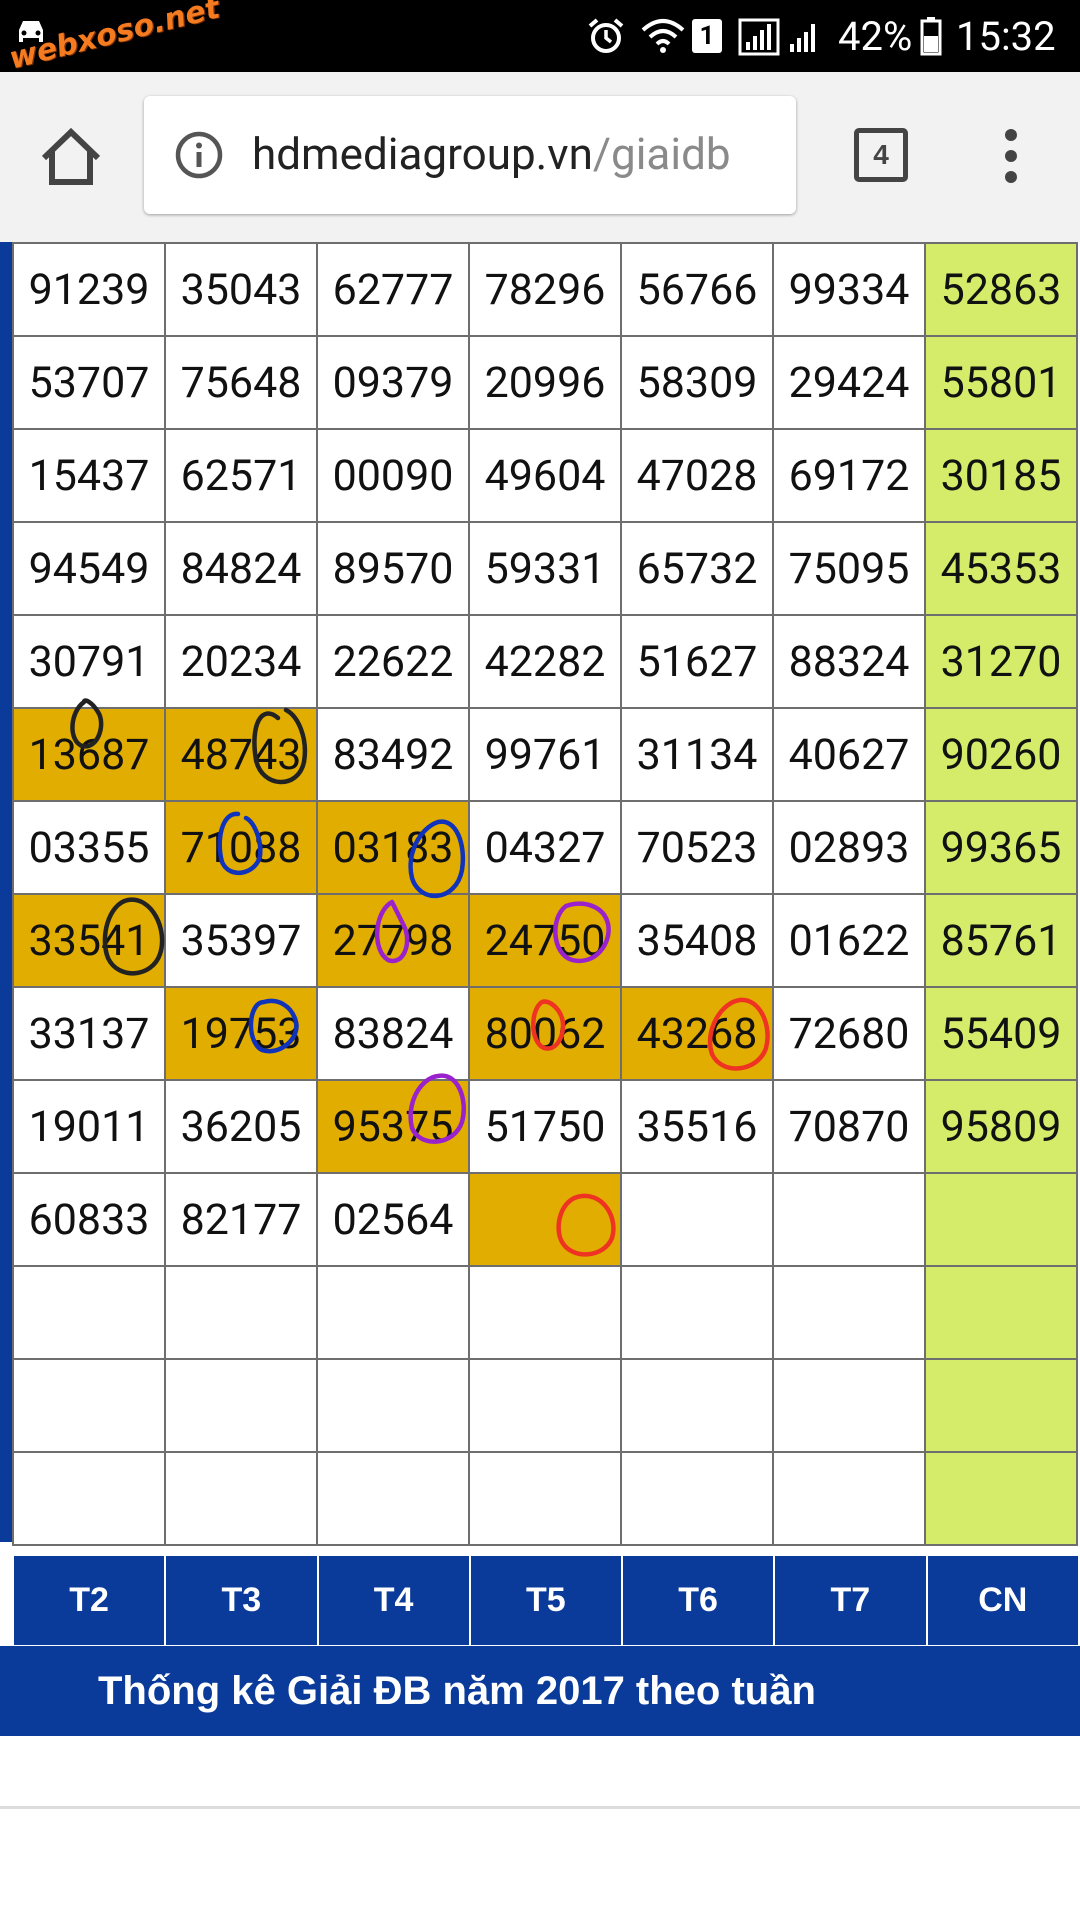 This screenshot has height=1920, width=1080. I want to click on table-cell: 30791, so click(89, 661).